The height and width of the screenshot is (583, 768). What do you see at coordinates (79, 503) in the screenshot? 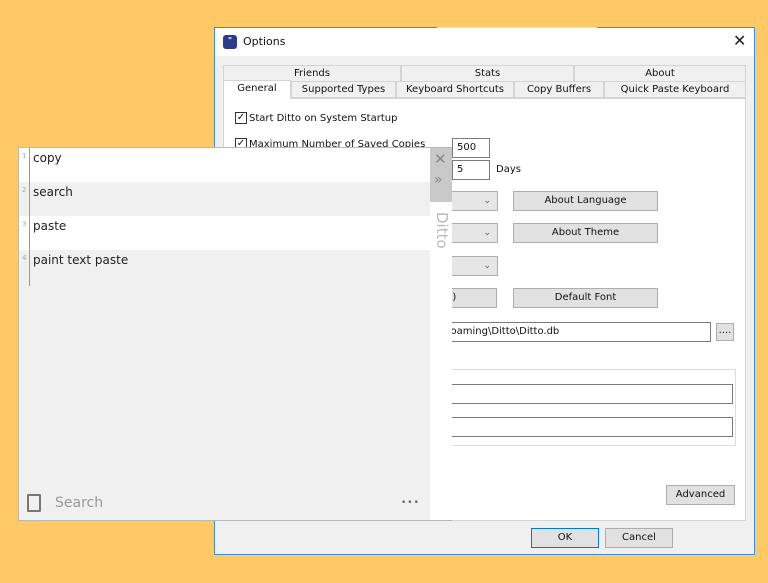
I see `search-input: Search` at bounding box center [79, 503].